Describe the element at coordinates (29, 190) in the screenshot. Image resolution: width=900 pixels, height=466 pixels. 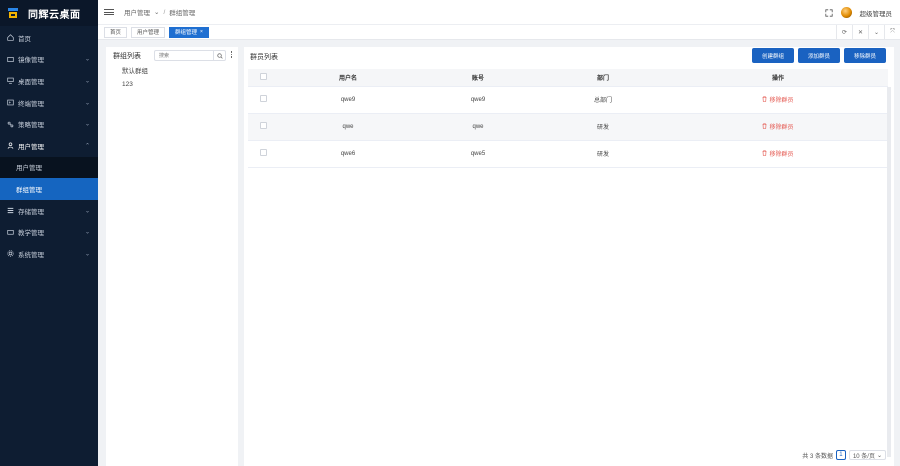
I see `sidebar-subitem-label: 群组管理` at that location.